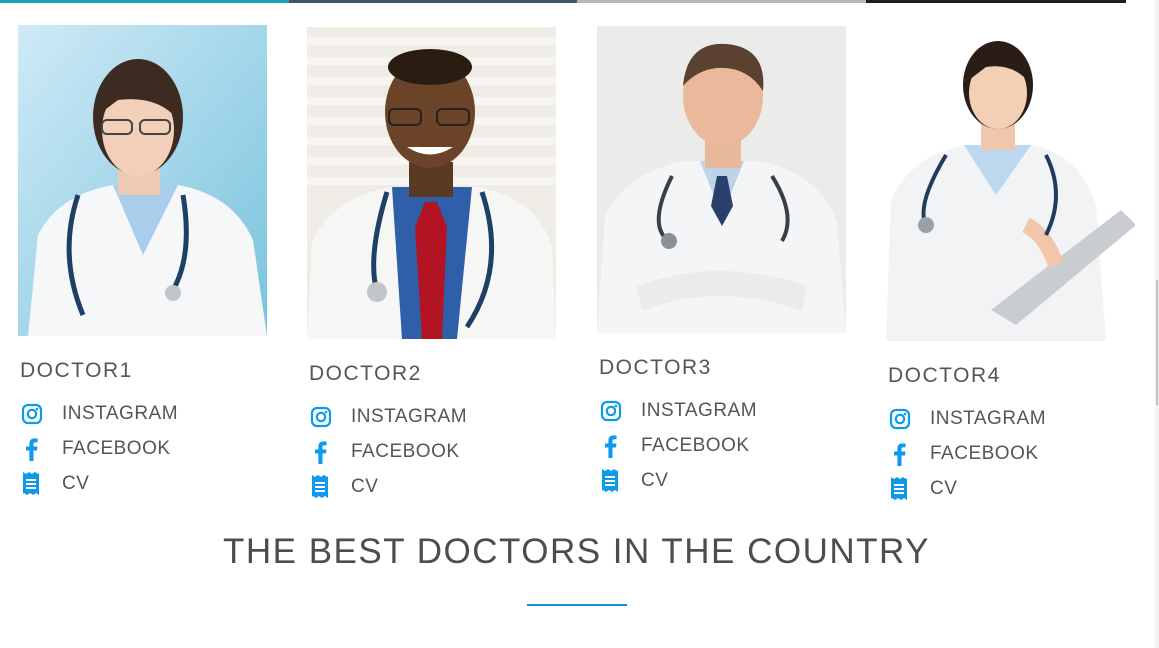 The image size is (1159, 648). What do you see at coordinates (76, 370) in the screenshot?
I see `doctor-name: DOCTOR1` at bounding box center [76, 370].